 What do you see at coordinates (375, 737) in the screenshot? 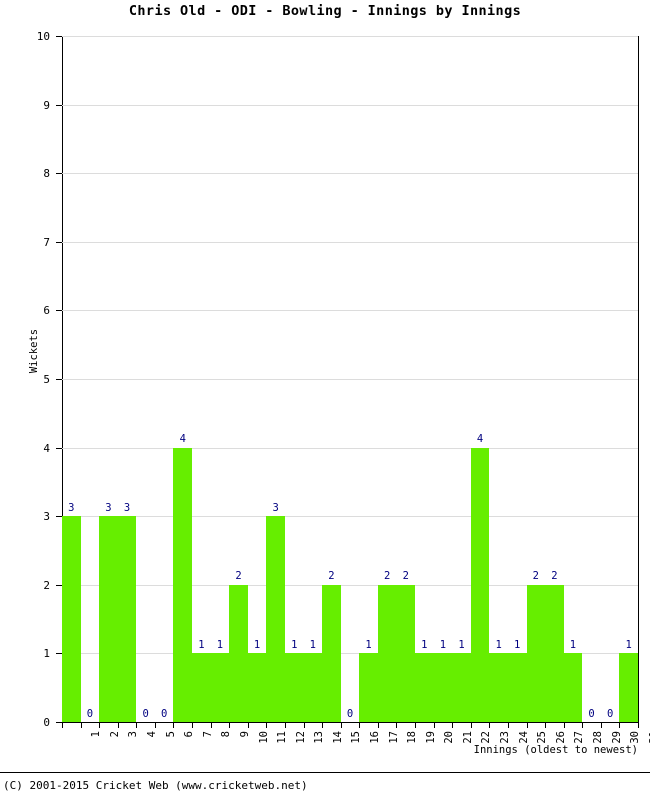
I see `x-axis-tick-label: 16` at bounding box center [375, 737].